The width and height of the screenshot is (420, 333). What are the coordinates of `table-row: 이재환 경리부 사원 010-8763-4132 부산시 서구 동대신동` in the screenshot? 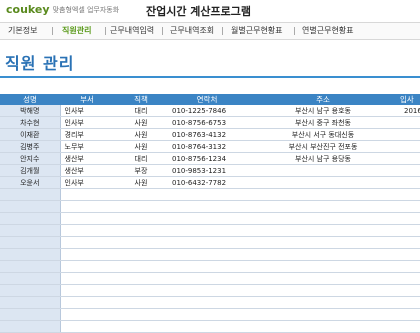 It's located at (210, 134).